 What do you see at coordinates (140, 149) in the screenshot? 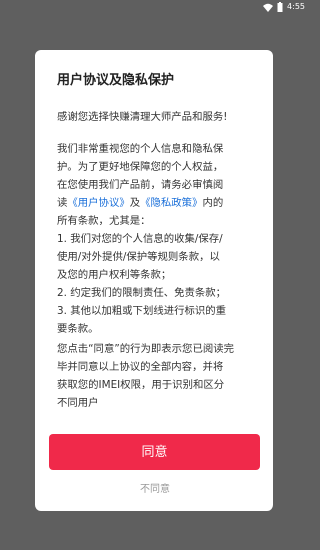
I see `body-line: 我们非常重视您的个人信息和隐私保` at bounding box center [140, 149].